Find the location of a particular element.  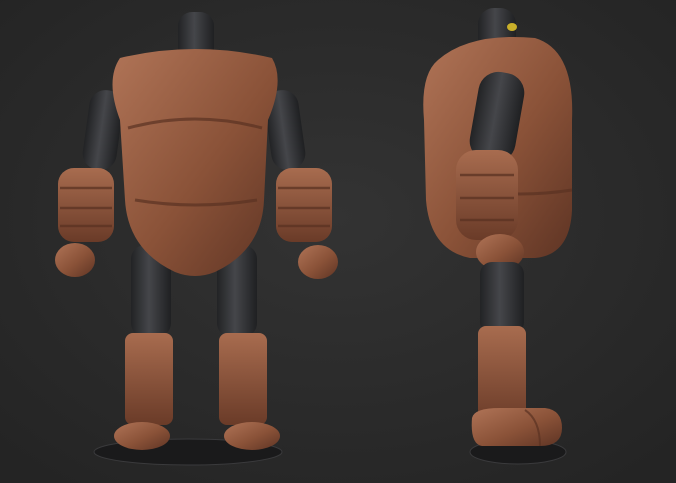

front-right-shin is located at coordinates (243, 379).